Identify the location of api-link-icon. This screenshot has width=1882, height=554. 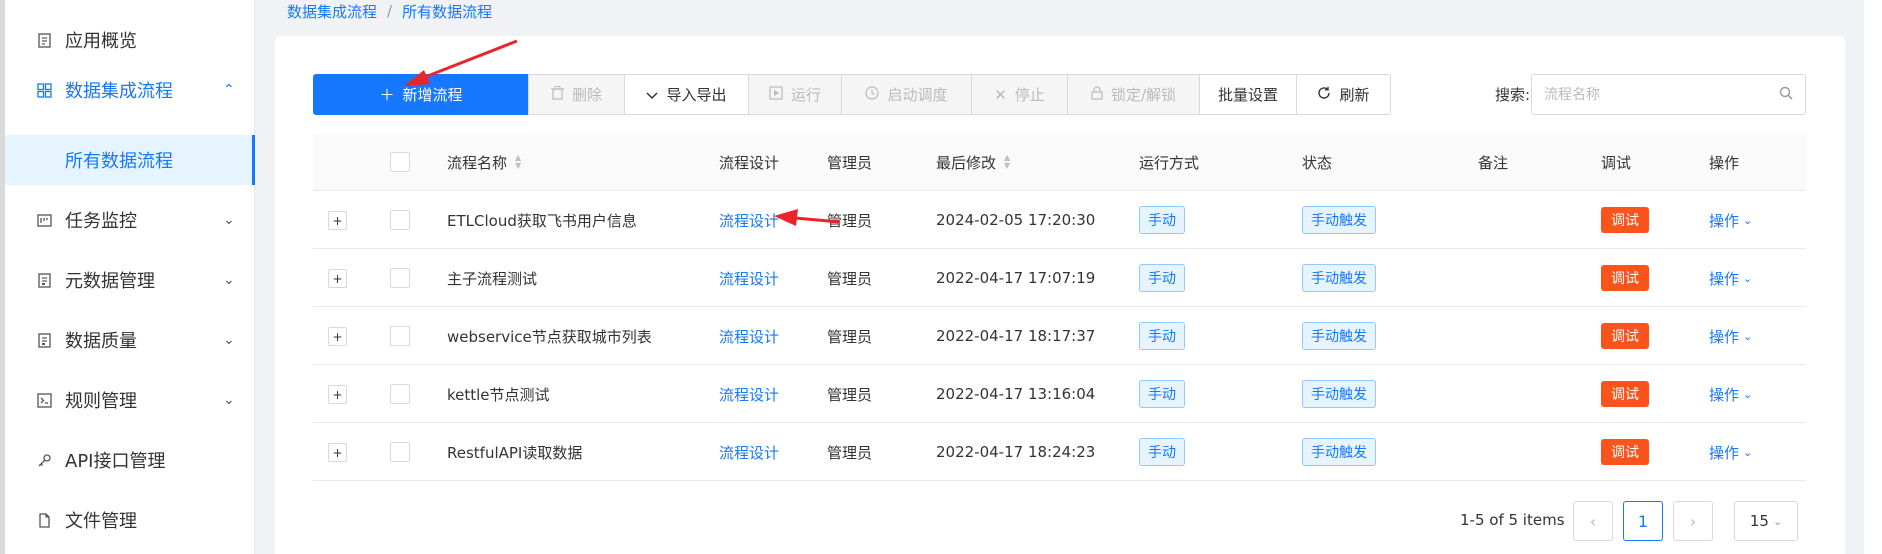
(44, 460).